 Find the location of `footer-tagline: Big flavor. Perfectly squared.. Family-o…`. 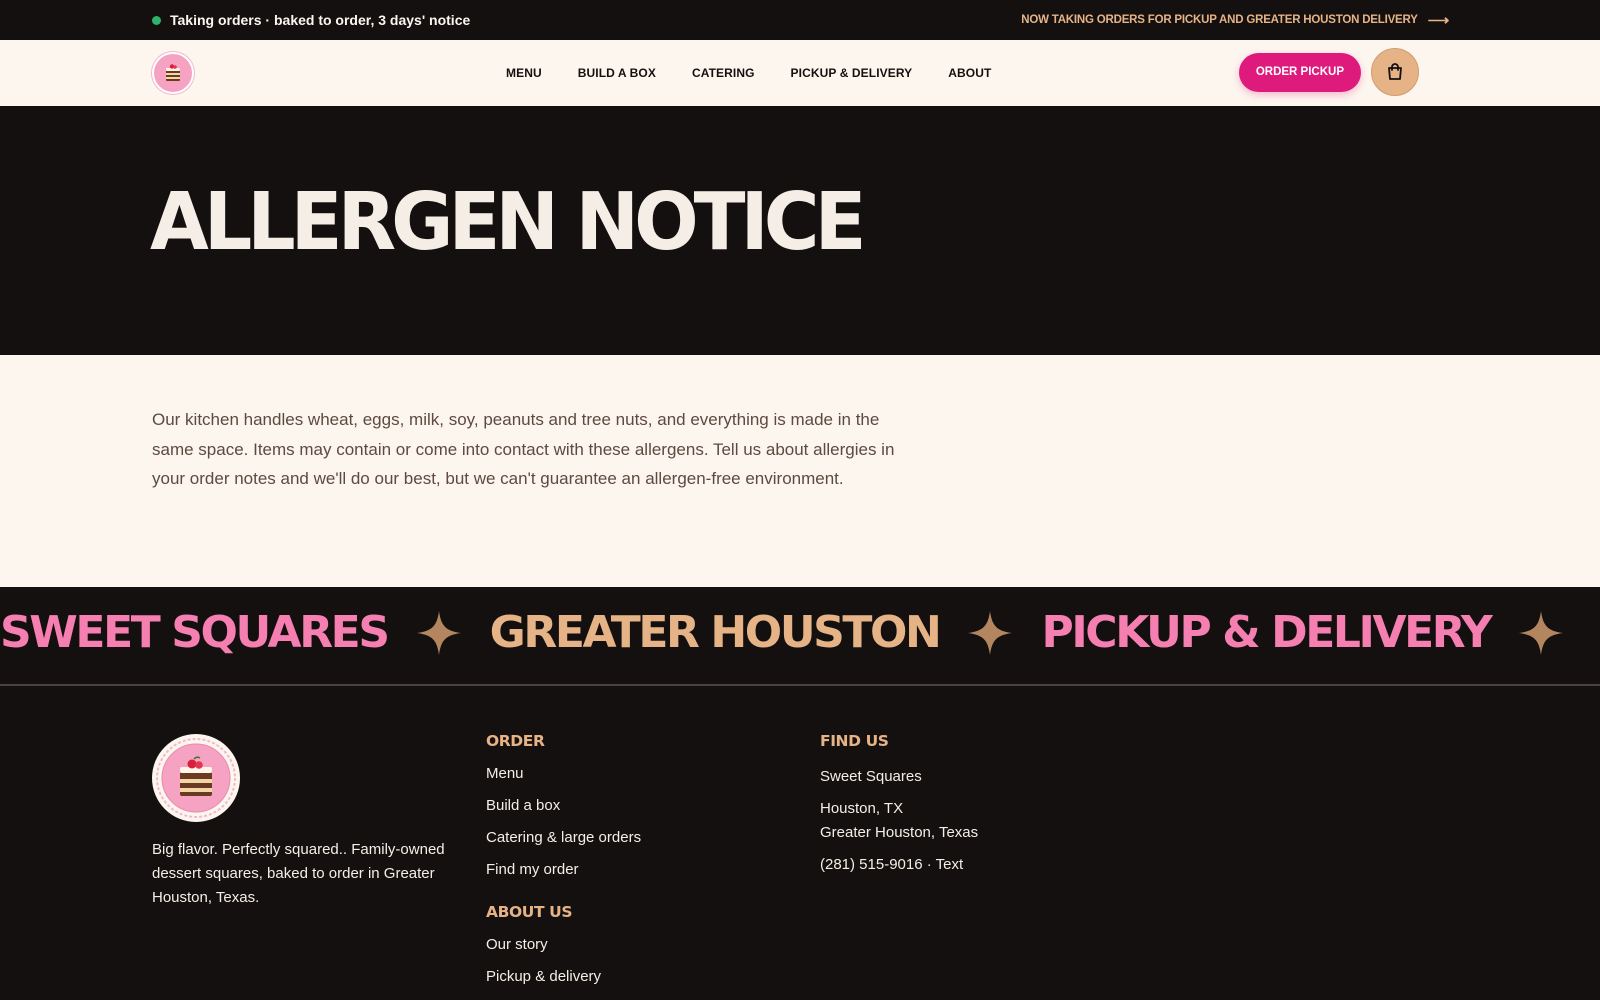

footer-tagline: Big flavor. Perfectly squared.. Family-o… is located at coordinates (298, 873).